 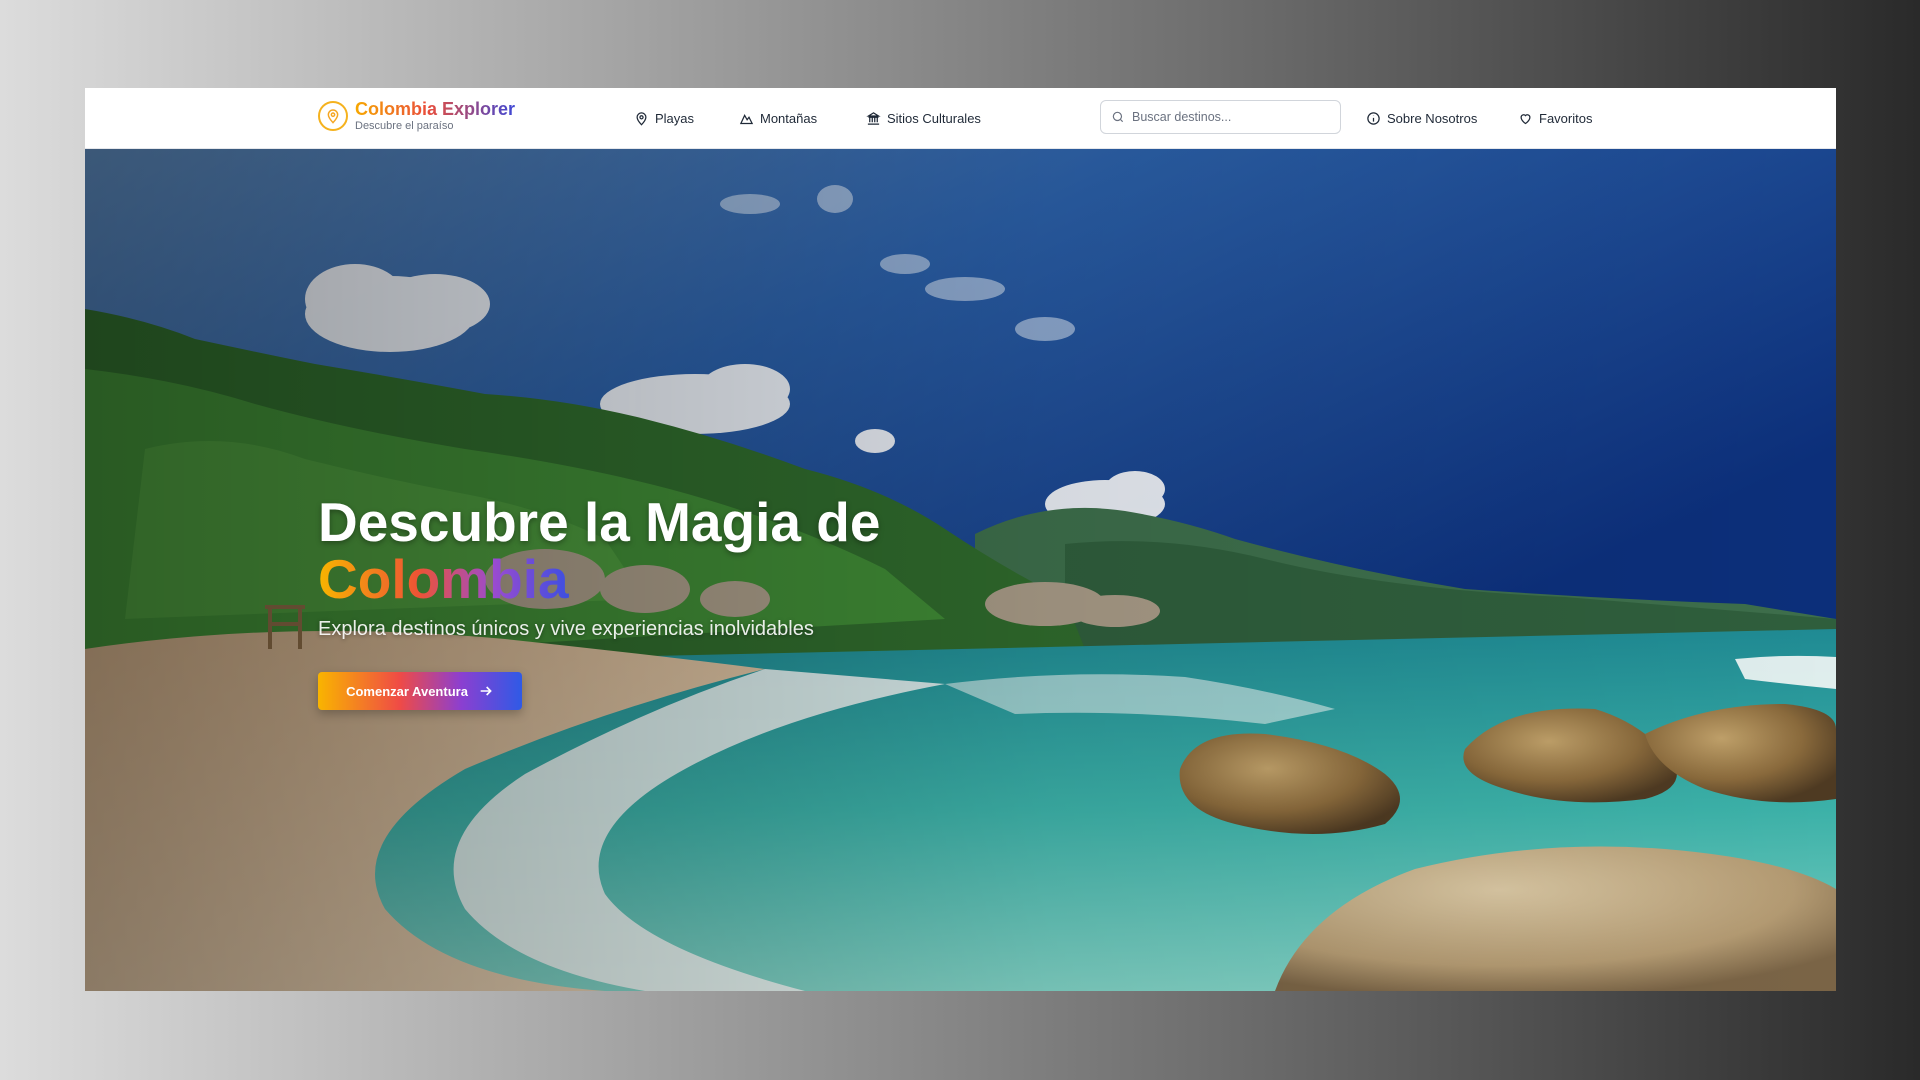 I want to click on nav-link-label: Sitios Culturales, so click(x=934, y=118).